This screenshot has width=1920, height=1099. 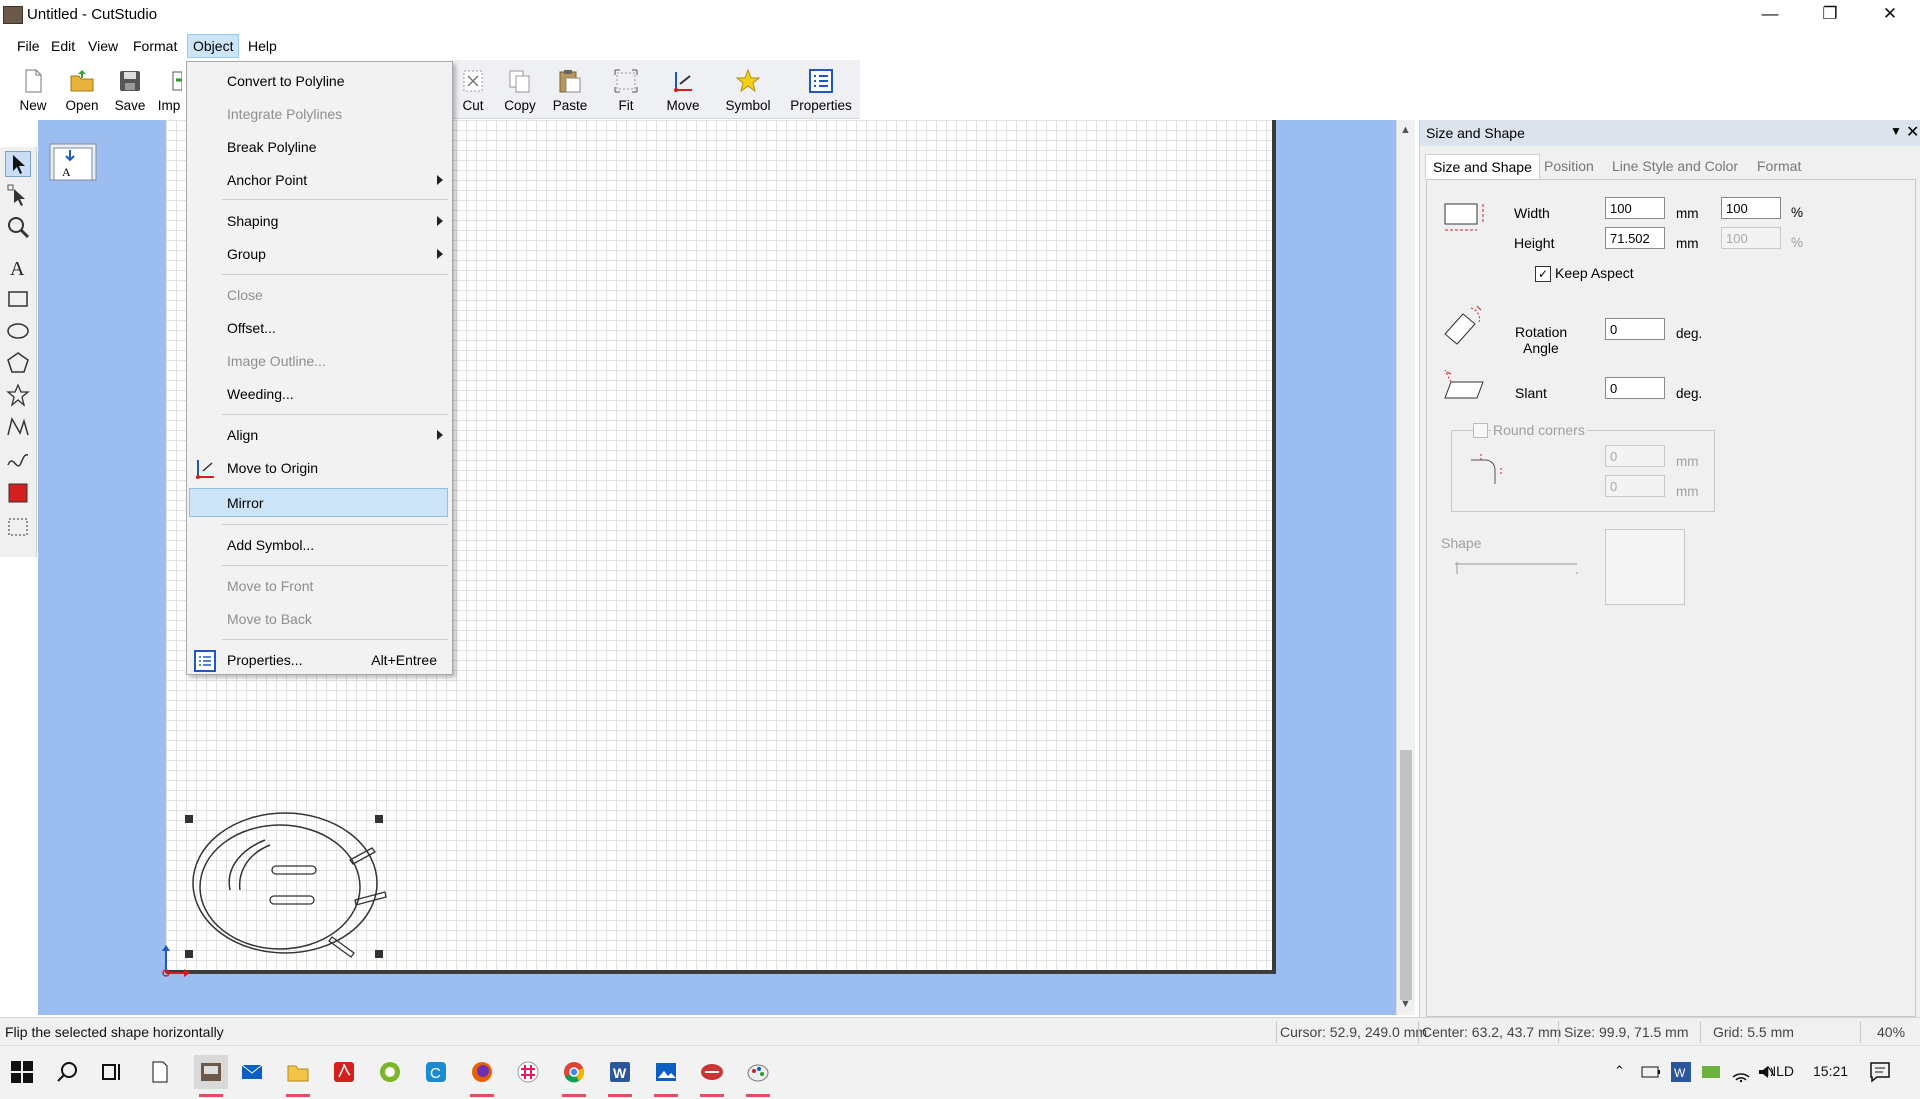 What do you see at coordinates (18, 427) in the screenshot?
I see `polyline-tool-icon` at bounding box center [18, 427].